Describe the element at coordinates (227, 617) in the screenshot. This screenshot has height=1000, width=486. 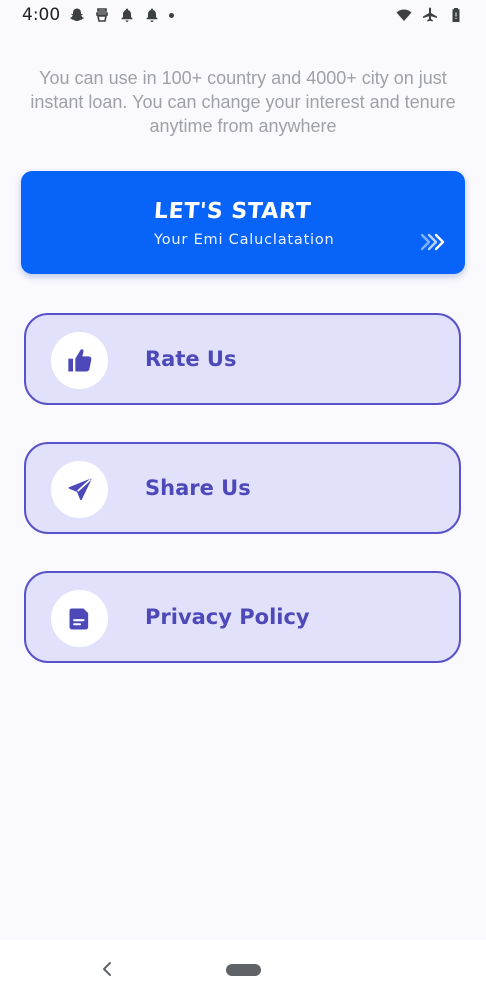
I see `privacy-policy-label: Privacy Policy` at that location.